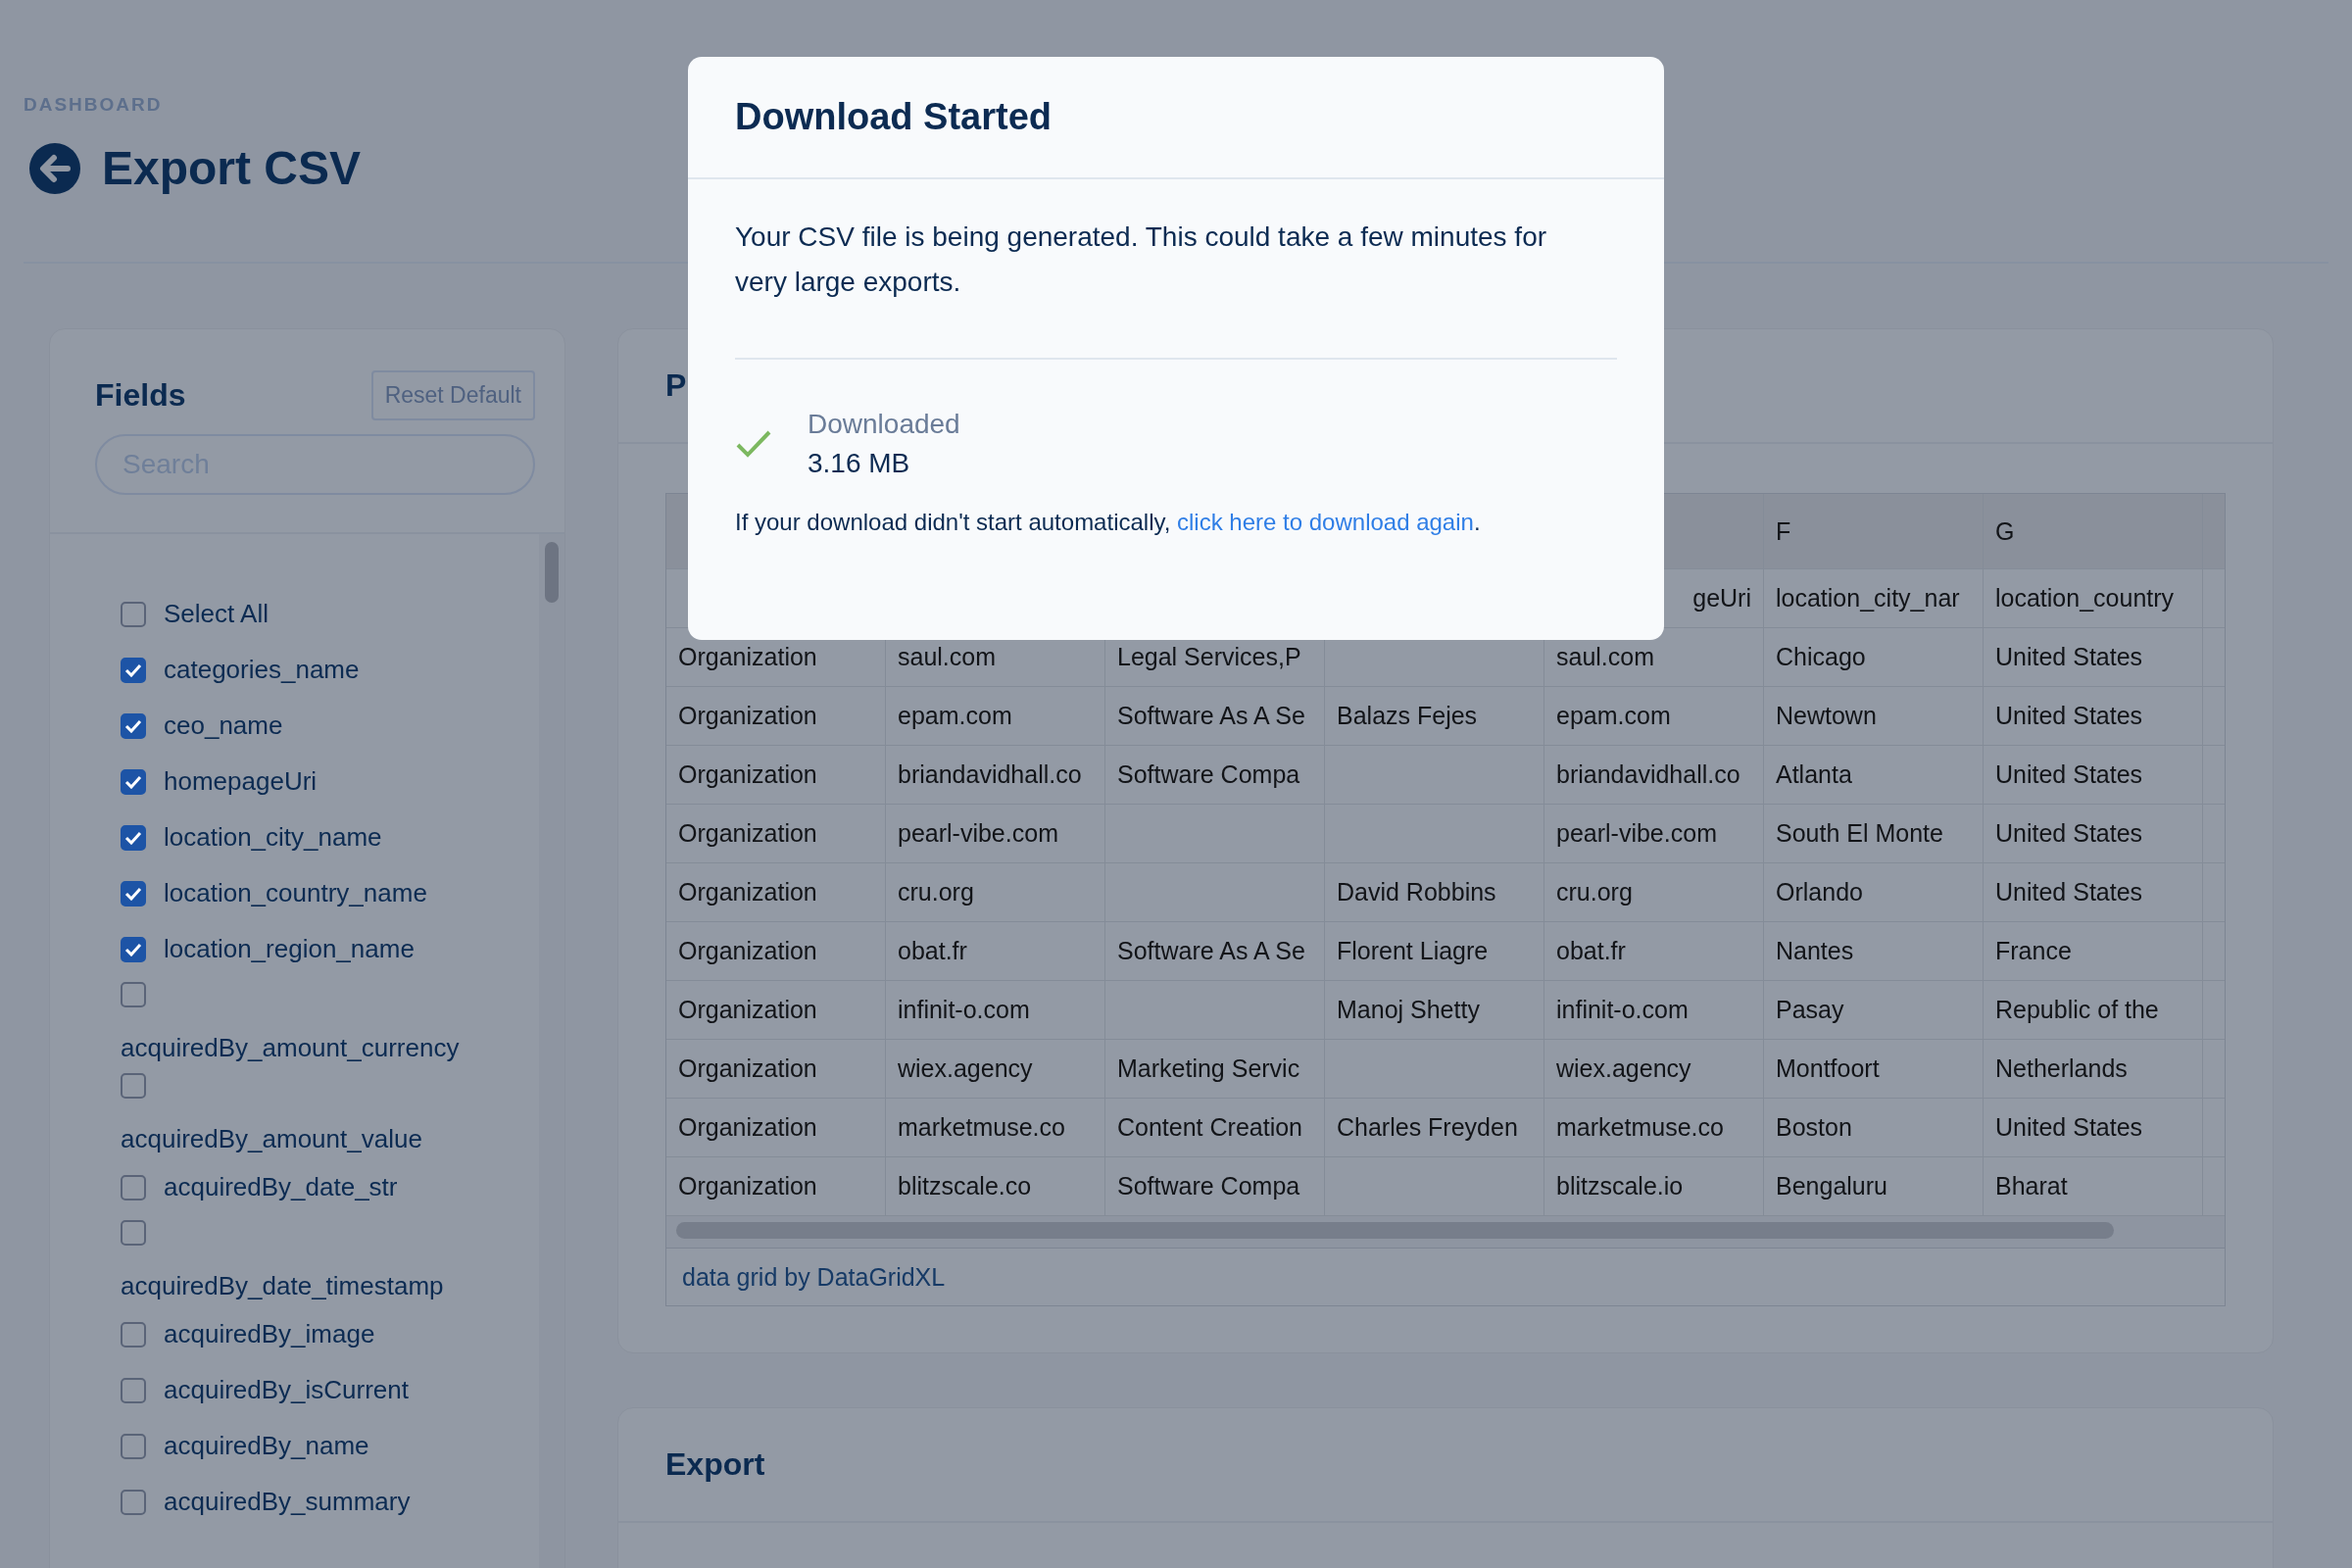 The height and width of the screenshot is (1568, 2352). Describe the element at coordinates (287, 1390) in the screenshot. I see `field-label: acquiredBy_isCurrent` at that location.